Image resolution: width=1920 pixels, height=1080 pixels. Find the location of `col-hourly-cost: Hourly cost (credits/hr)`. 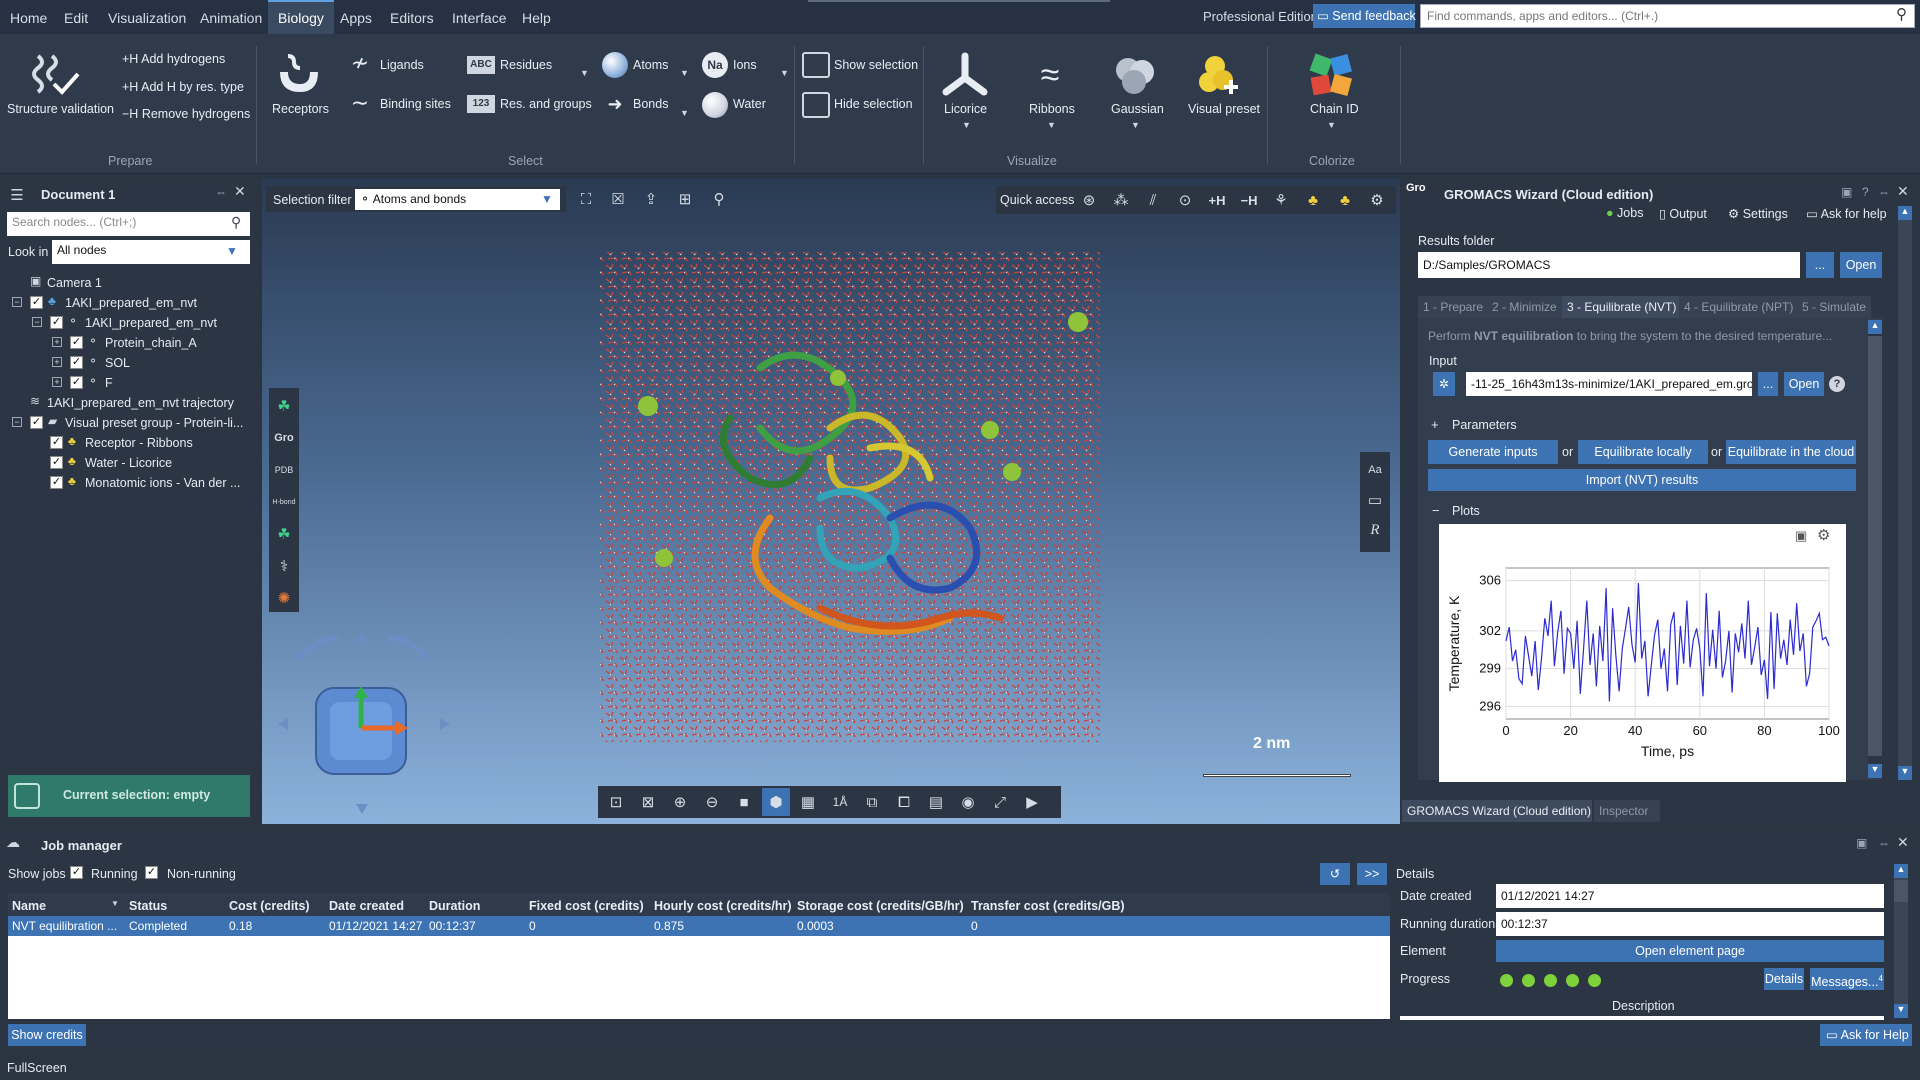

col-hourly-cost: Hourly cost (credits/hr) is located at coordinates (723, 906).